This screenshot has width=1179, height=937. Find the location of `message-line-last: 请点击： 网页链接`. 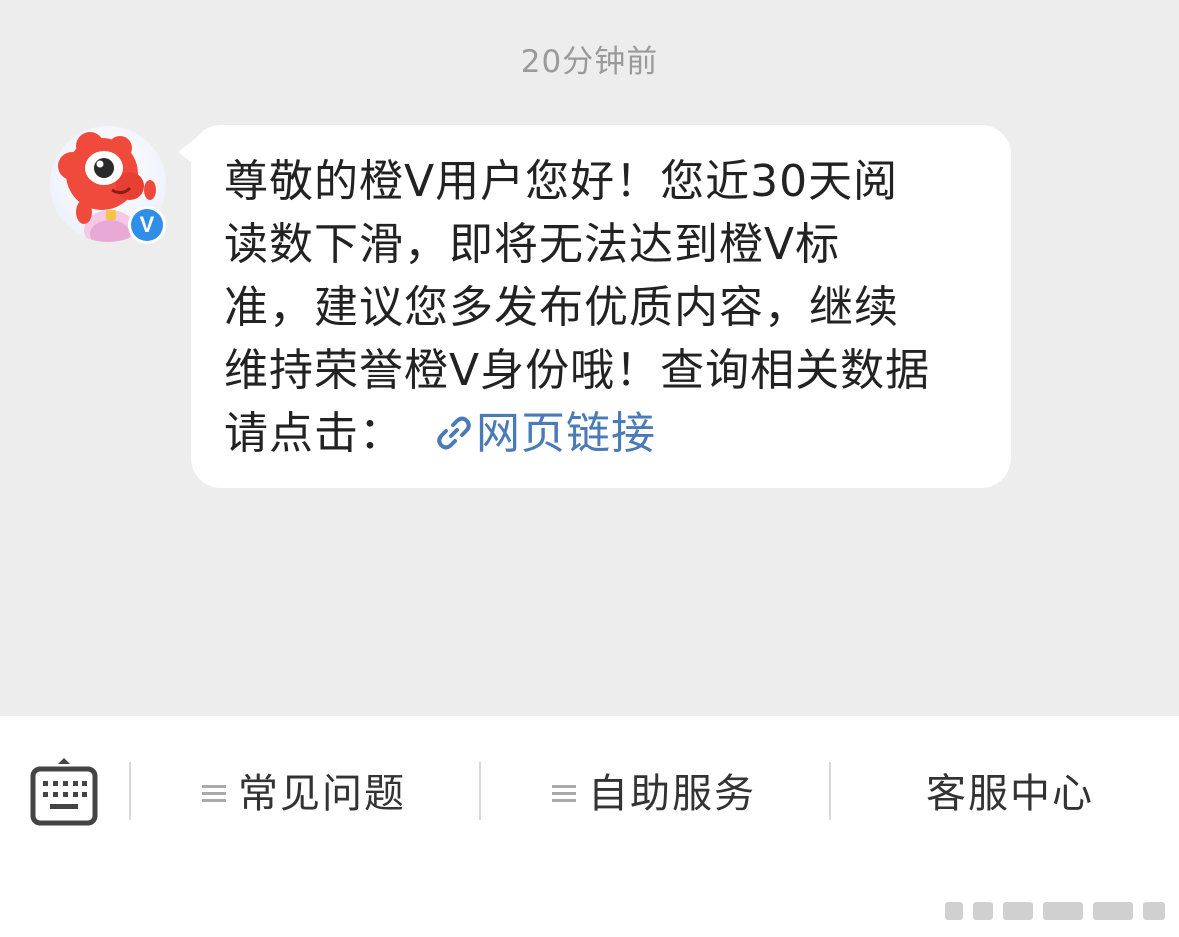

message-line-last: 请点击： 网页链接 is located at coordinates (609, 433).